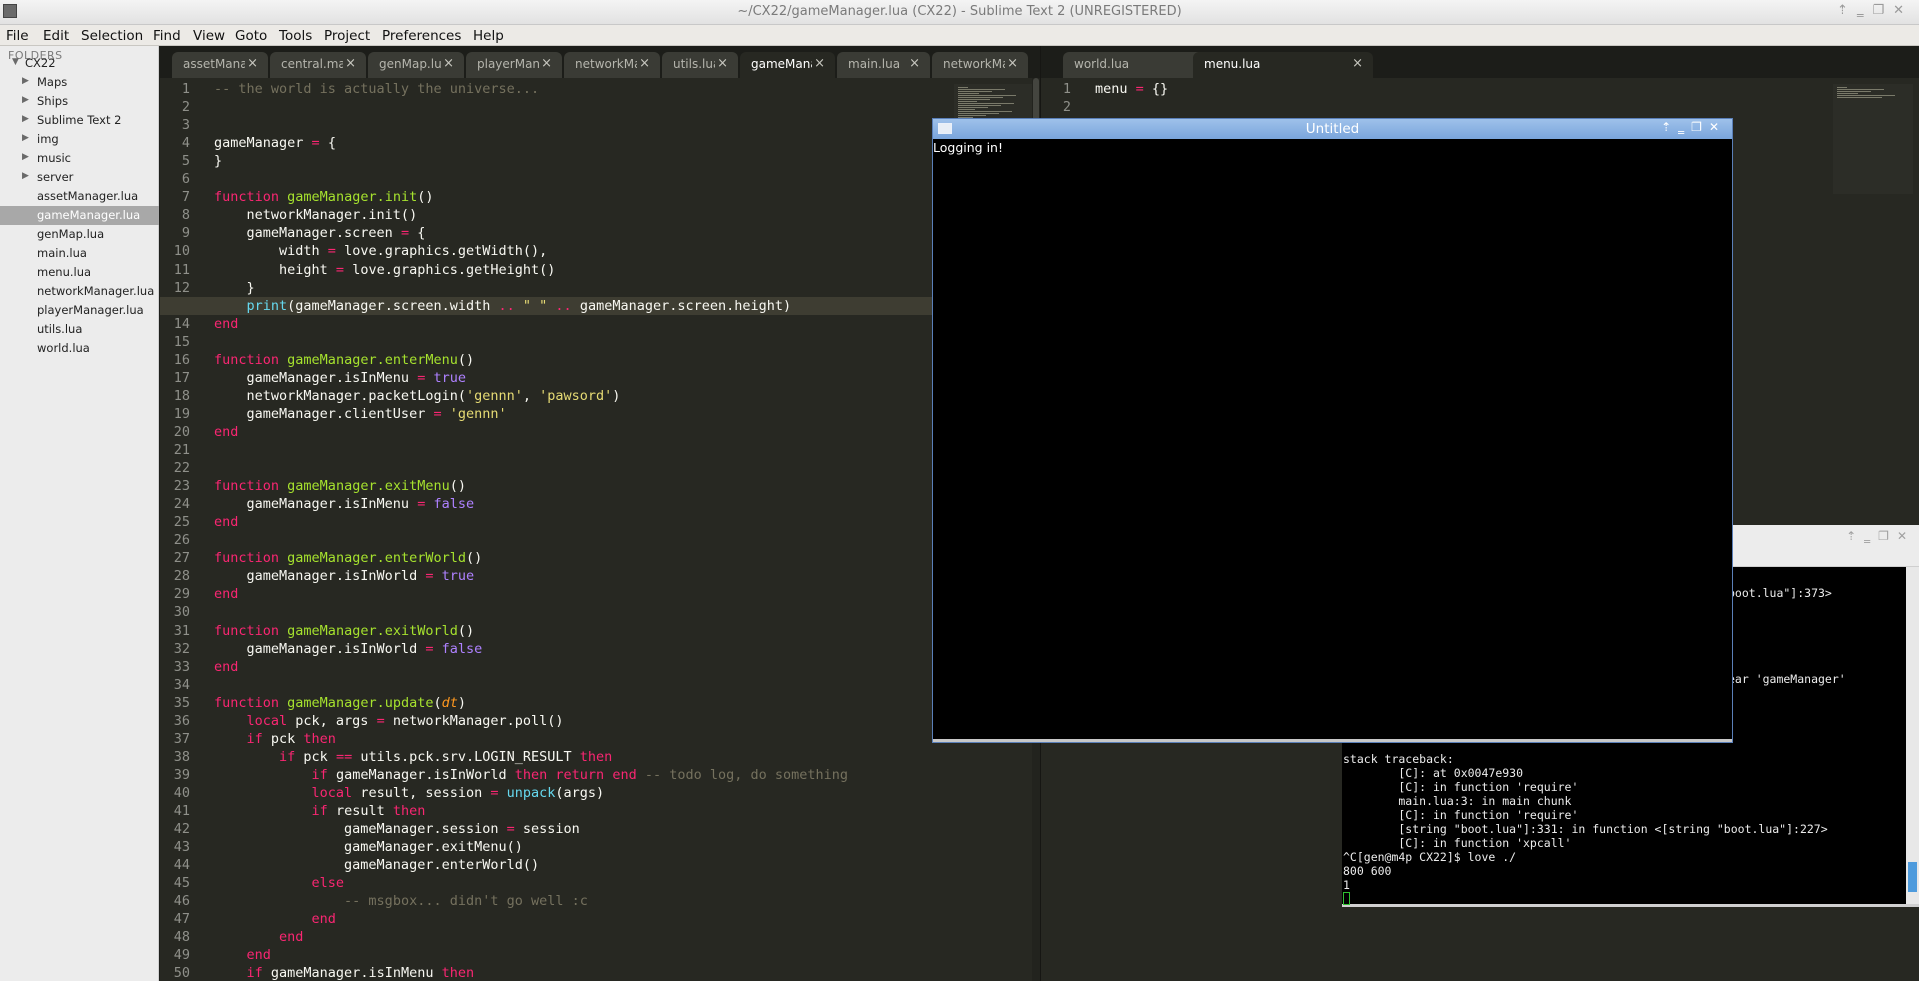  I want to click on minimap, so click(1873, 139).